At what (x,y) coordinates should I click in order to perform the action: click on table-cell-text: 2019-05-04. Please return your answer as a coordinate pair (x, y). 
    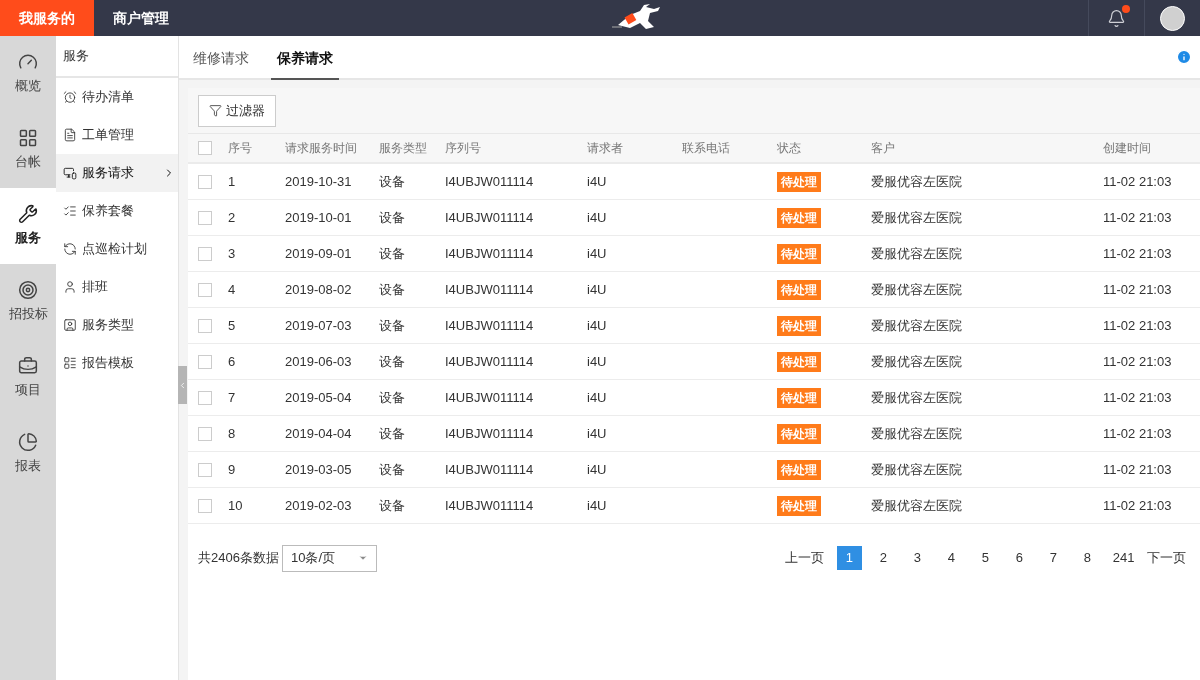
    Looking at the image, I should click on (319, 397).